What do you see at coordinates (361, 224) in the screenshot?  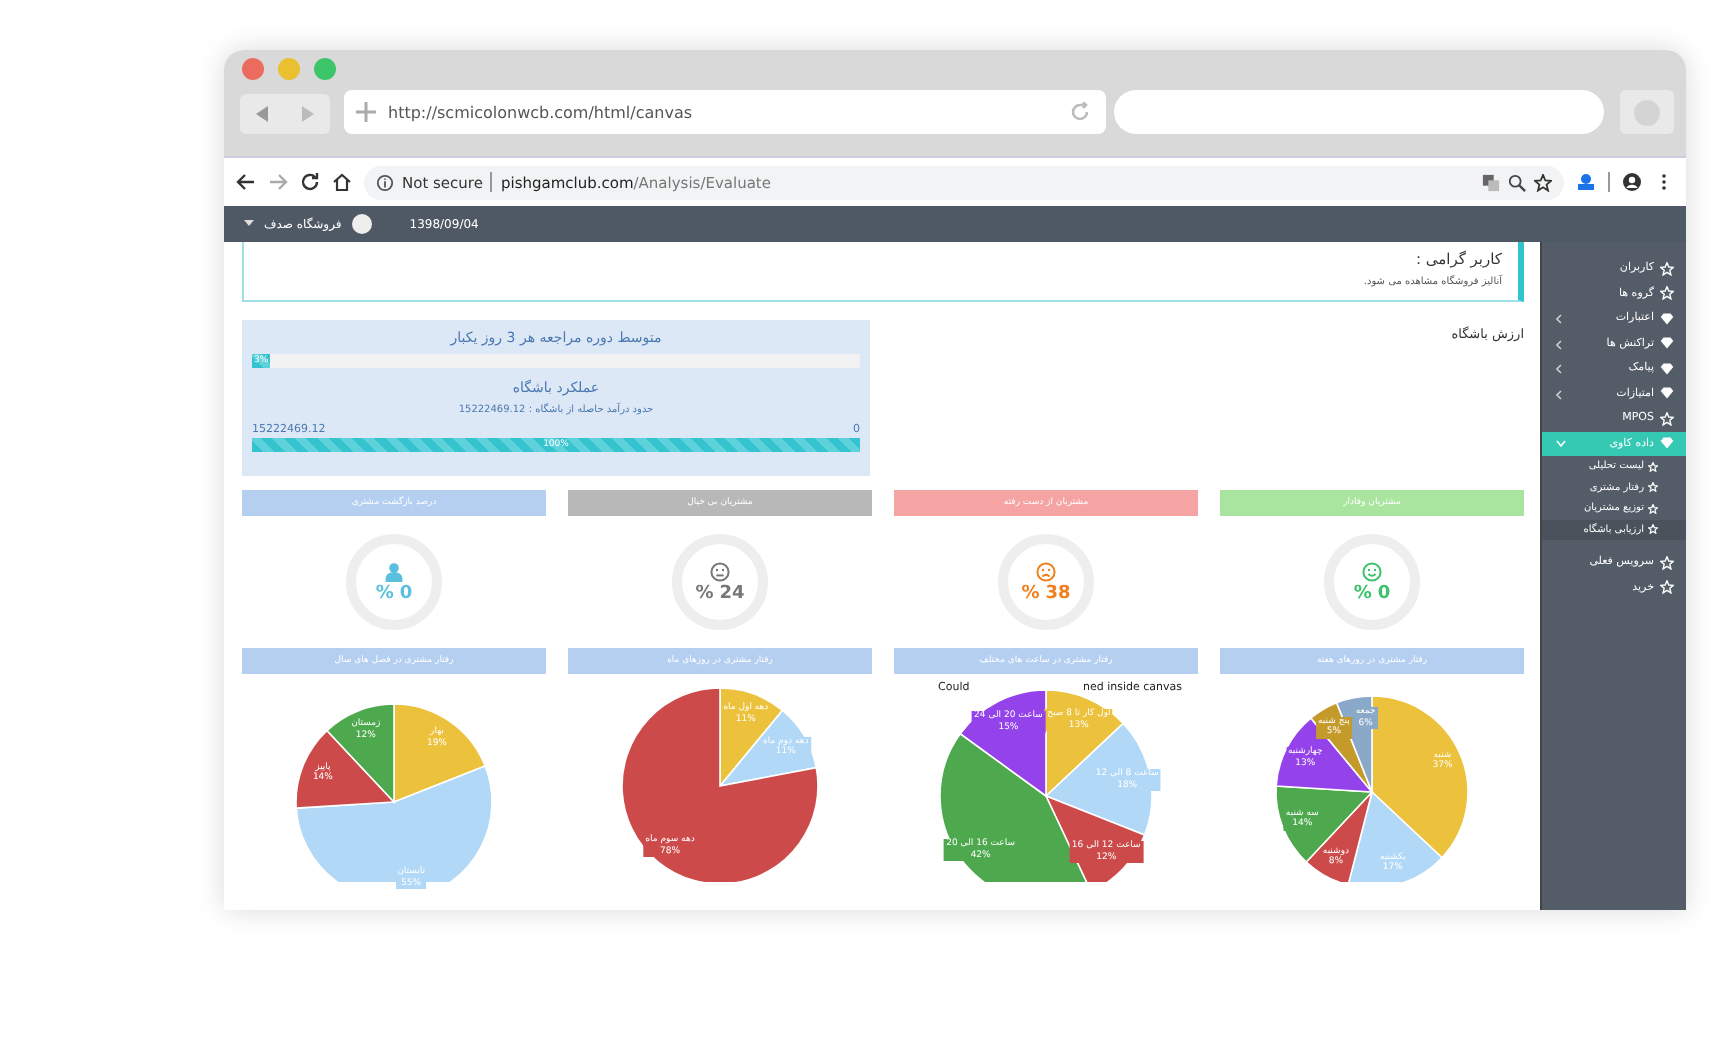 I see `avatar-icon` at bounding box center [361, 224].